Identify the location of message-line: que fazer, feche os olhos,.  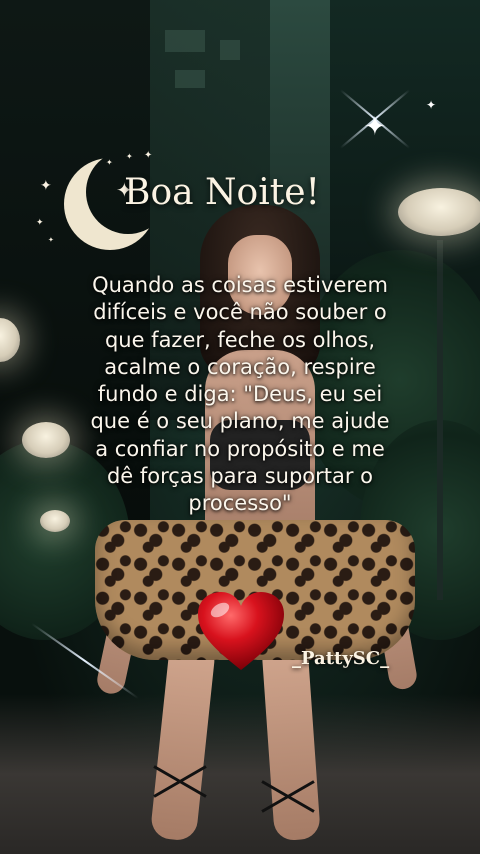
(240, 339).